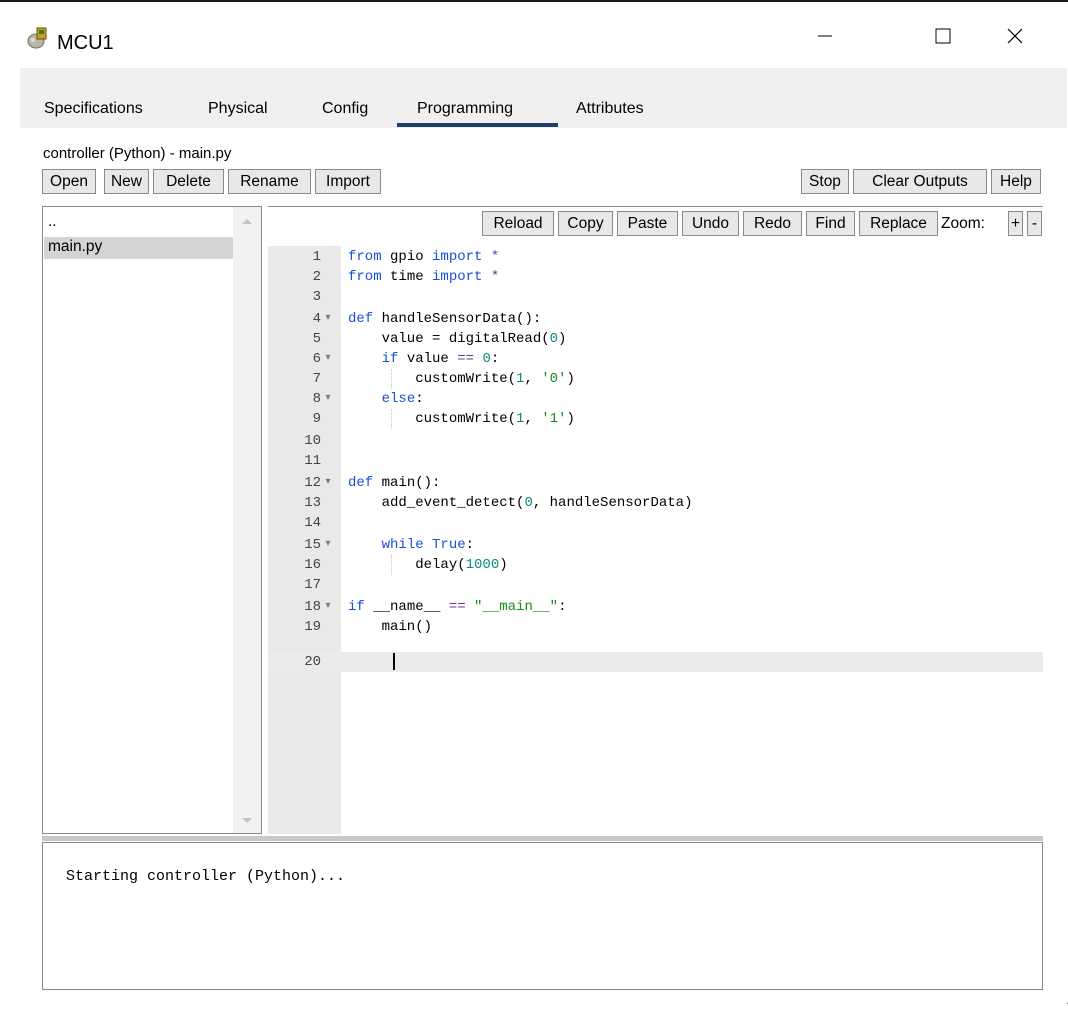  What do you see at coordinates (368, 399) in the screenshot?
I see `code-line: 8 ▾ else:` at bounding box center [368, 399].